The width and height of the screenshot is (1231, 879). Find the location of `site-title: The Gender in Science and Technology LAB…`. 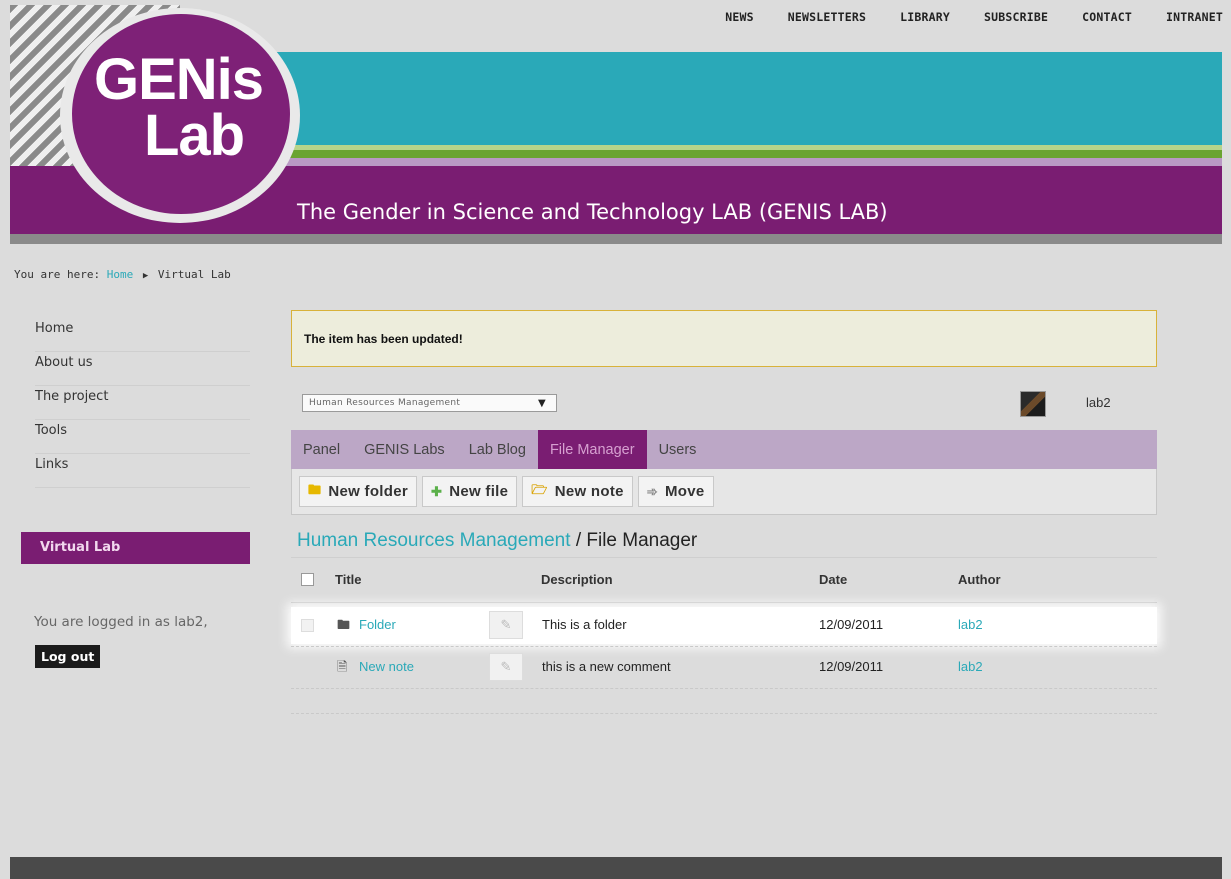

site-title: The Gender in Science and Technology LAB… is located at coordinates (592, 212).